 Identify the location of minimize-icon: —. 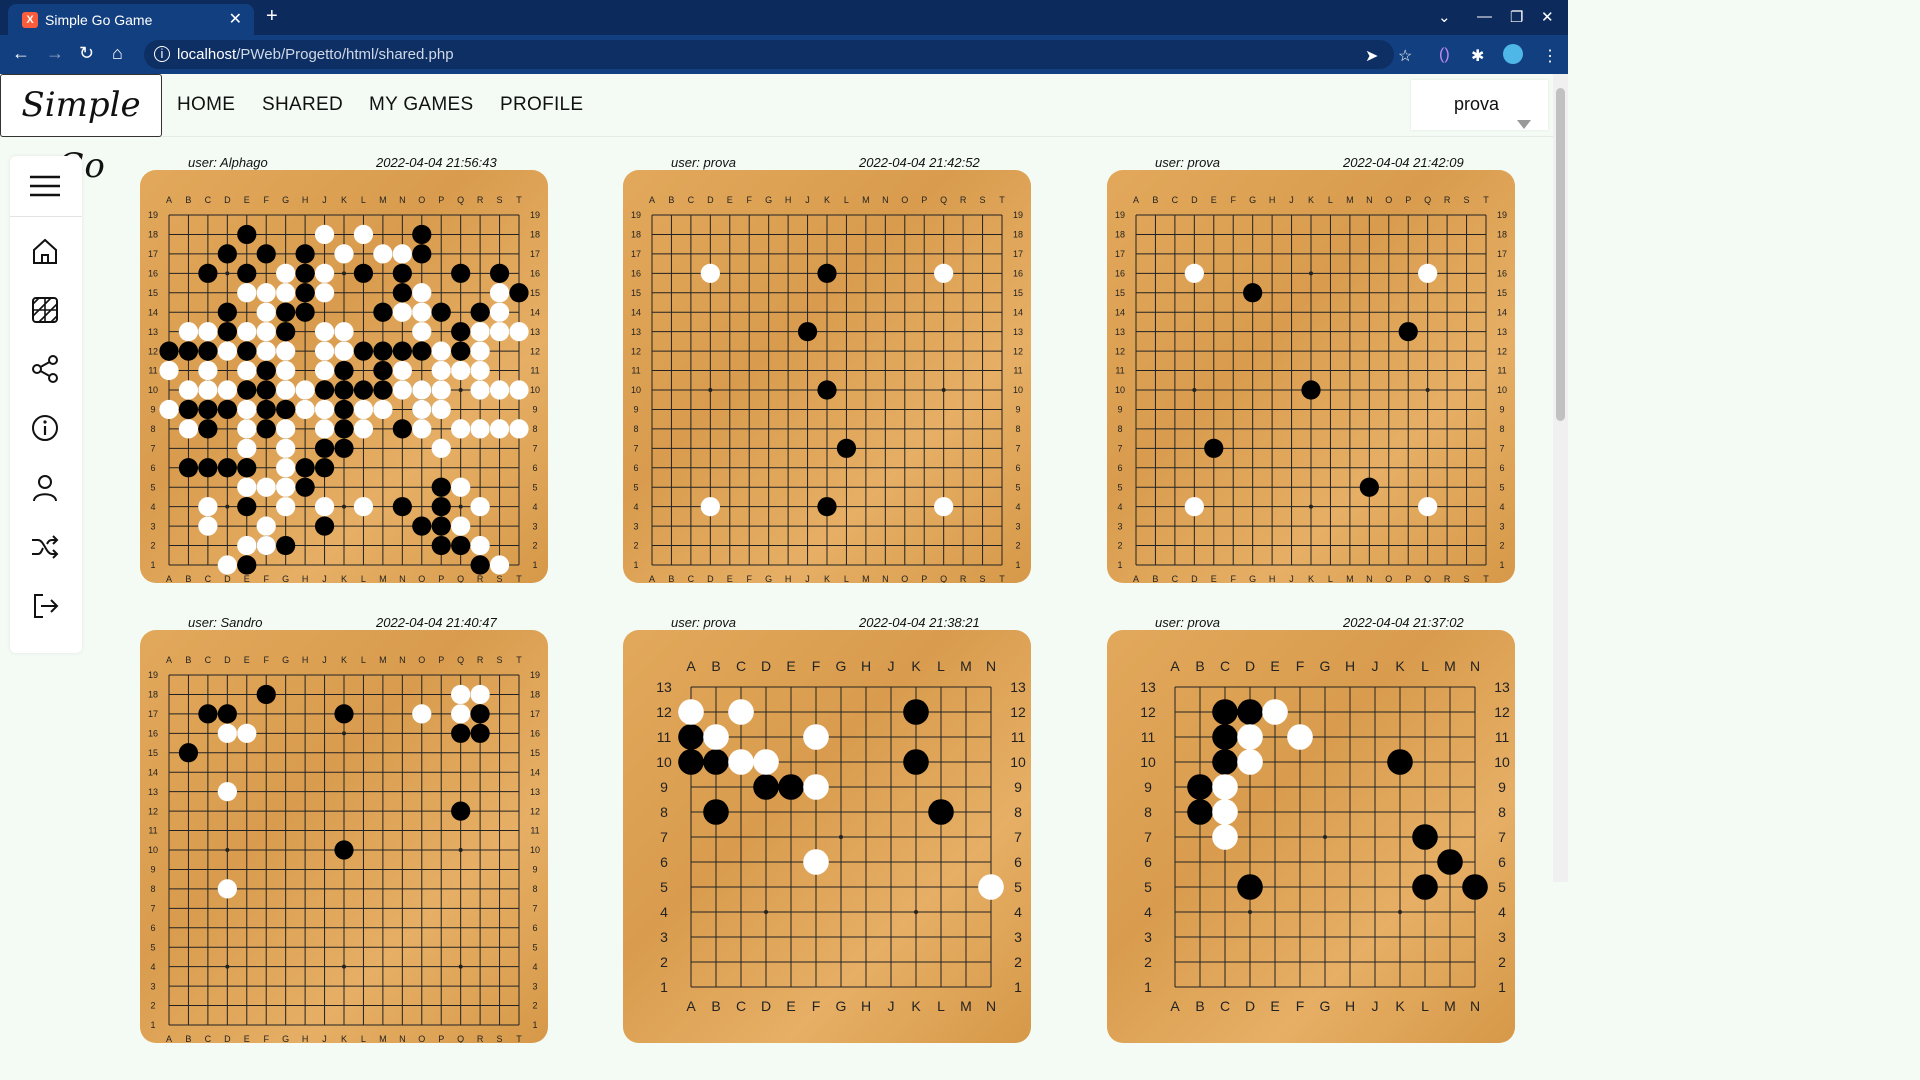
(1484, 16).